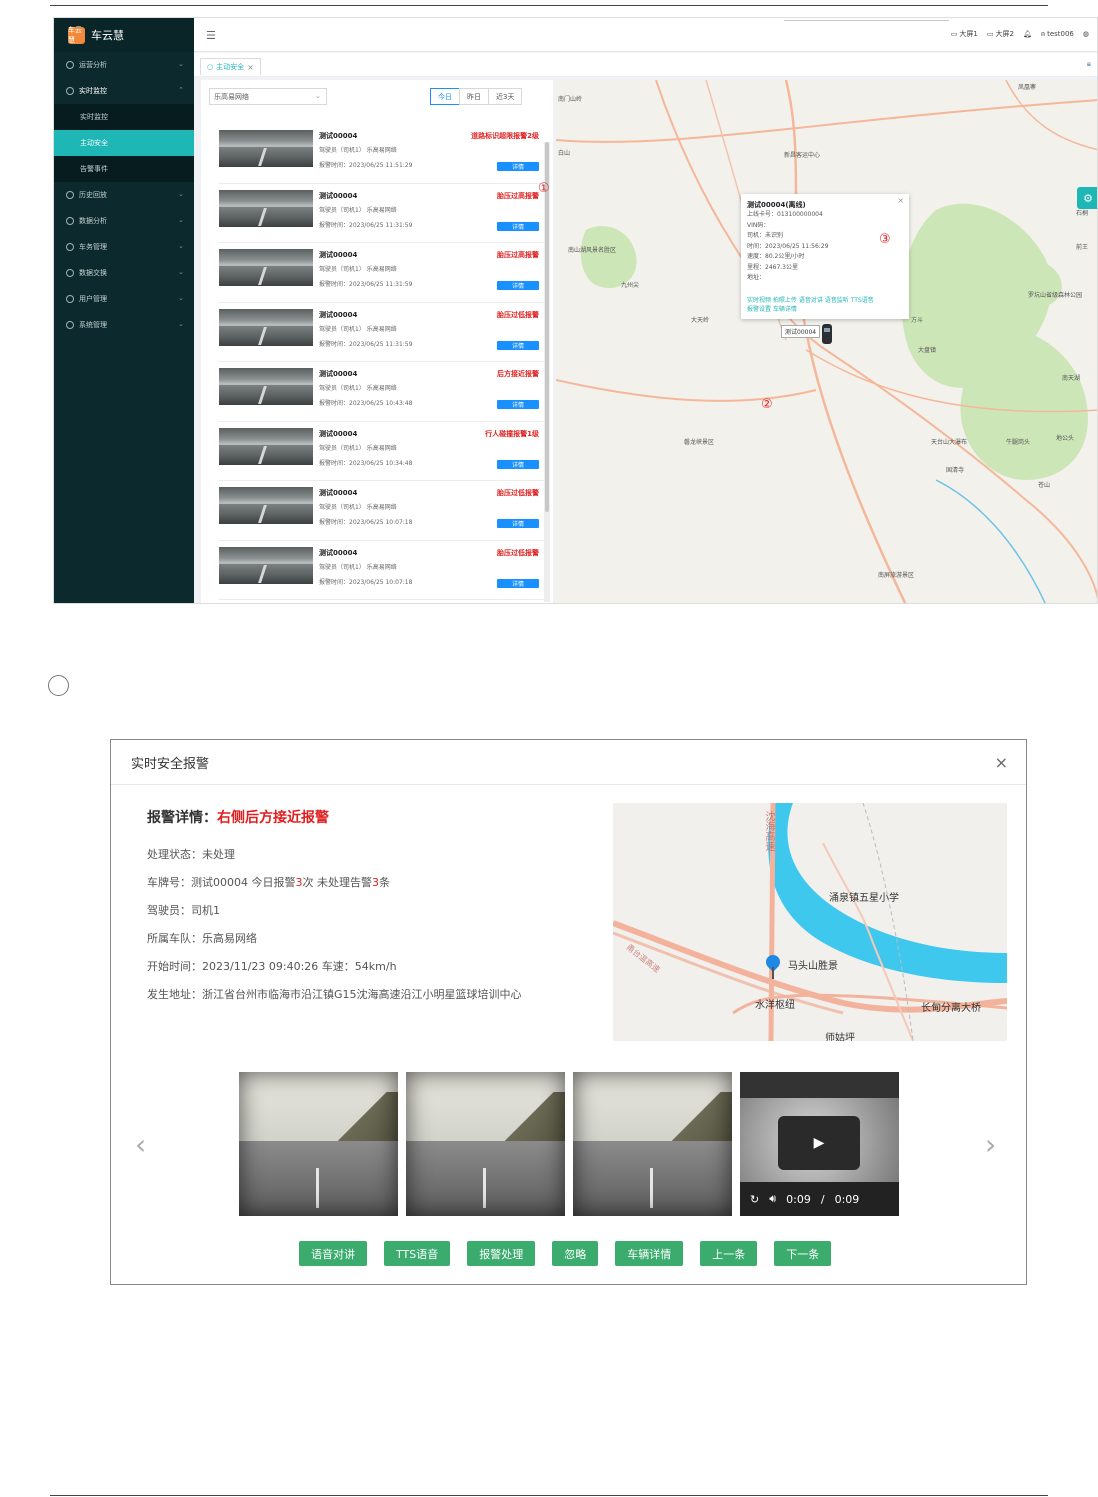 The width and height of the screenshot is (1098, 1497). What do you see at coordinates (649, 1253) in the screenshot?
I see `vehicle-details-button: 车辆详情` at bounding box center [649, 1253].